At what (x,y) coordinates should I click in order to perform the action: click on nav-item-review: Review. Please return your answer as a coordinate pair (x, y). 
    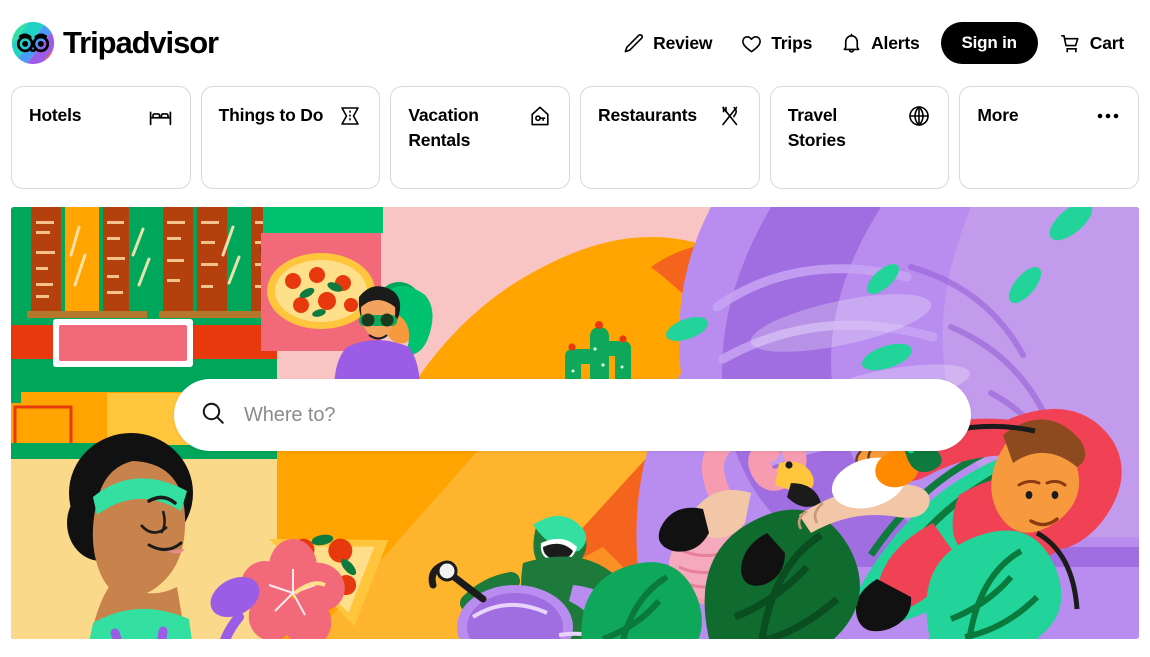
    Looking at the image, I should click on (667, 43).